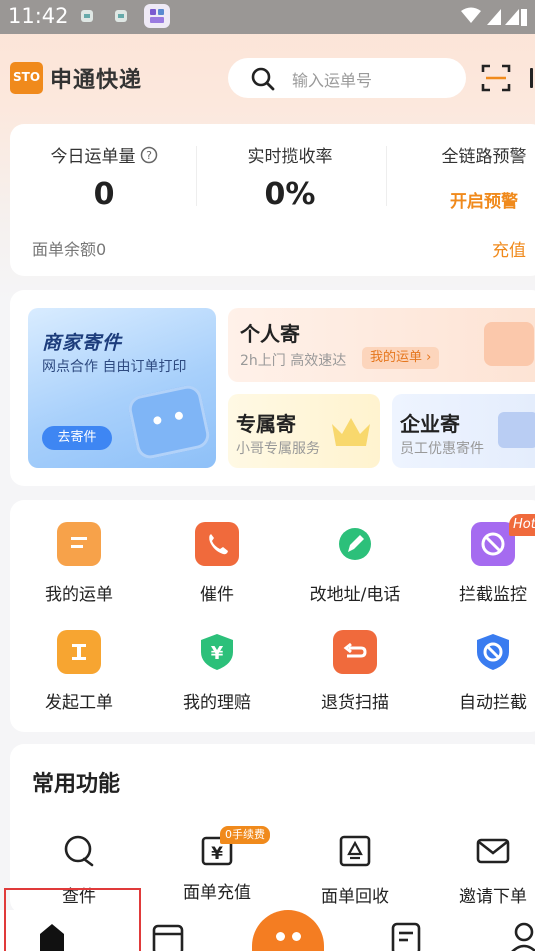 The height and width of the screenshot is (951, 535). I want to click on center-action-icon, so click(288, 930).